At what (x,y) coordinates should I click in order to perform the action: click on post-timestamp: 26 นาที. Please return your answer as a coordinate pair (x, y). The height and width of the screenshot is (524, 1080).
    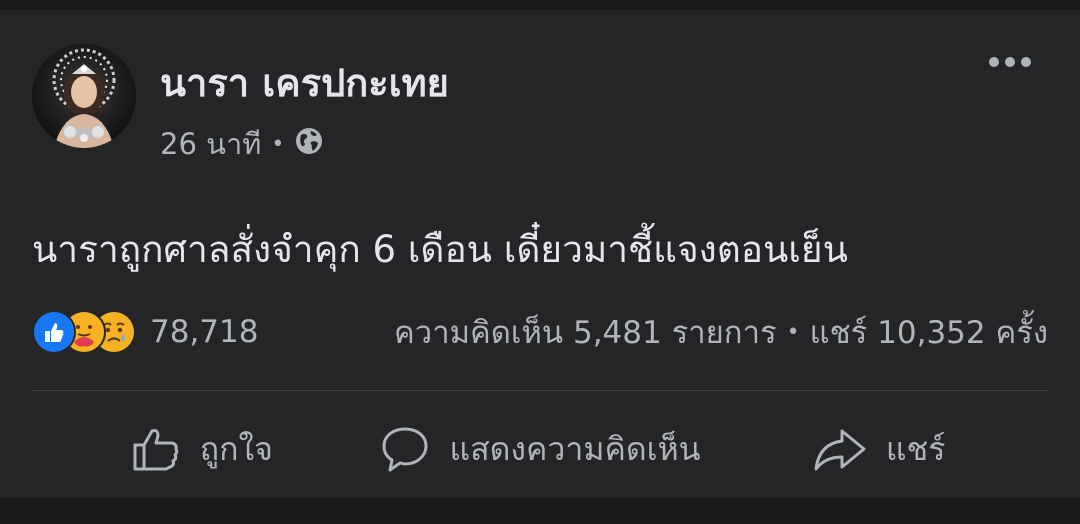
    Looking at the image, I should click on (210, 144).